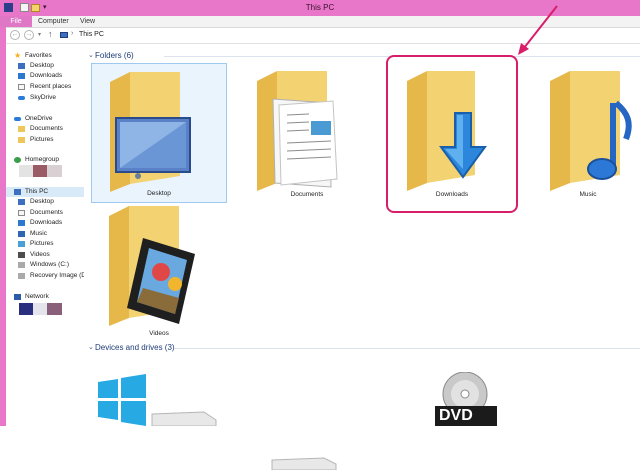 The width and height of the screenshot is (640, 472). I want to click on window-title: This PC, so click(320, 7).